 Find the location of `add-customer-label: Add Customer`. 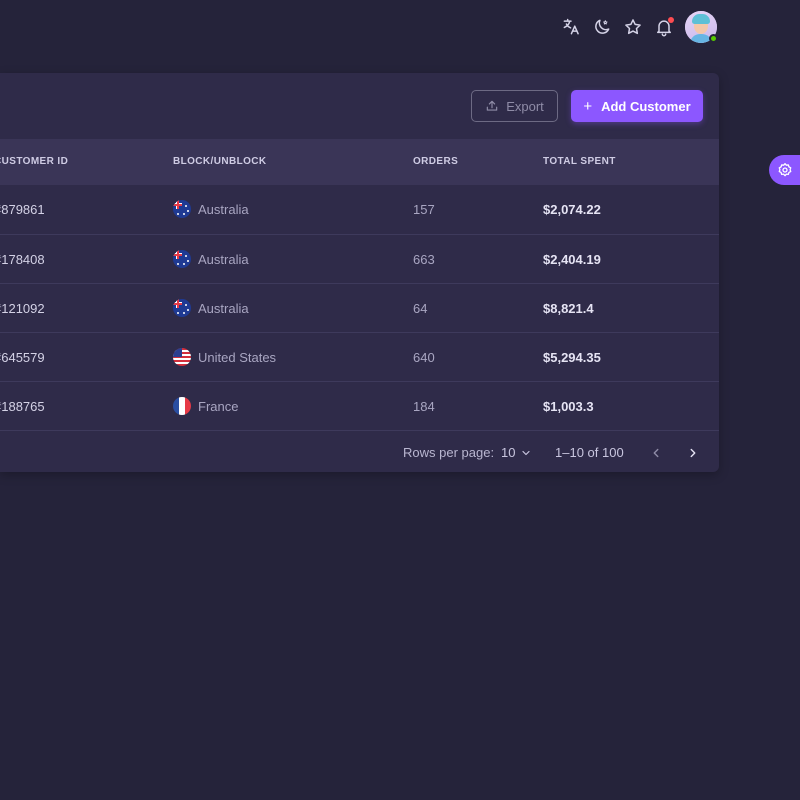

add-customer-label: Add Customer is located at coordinates (646, 106).